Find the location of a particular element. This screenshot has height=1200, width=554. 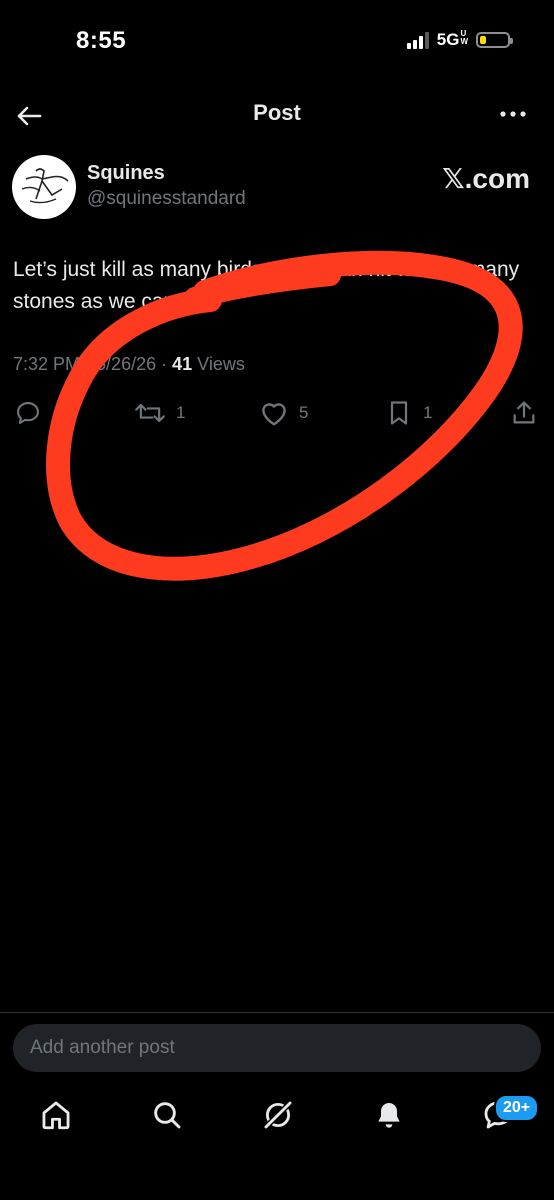

network-type: 5G UW is located at coordinates (452, 39).